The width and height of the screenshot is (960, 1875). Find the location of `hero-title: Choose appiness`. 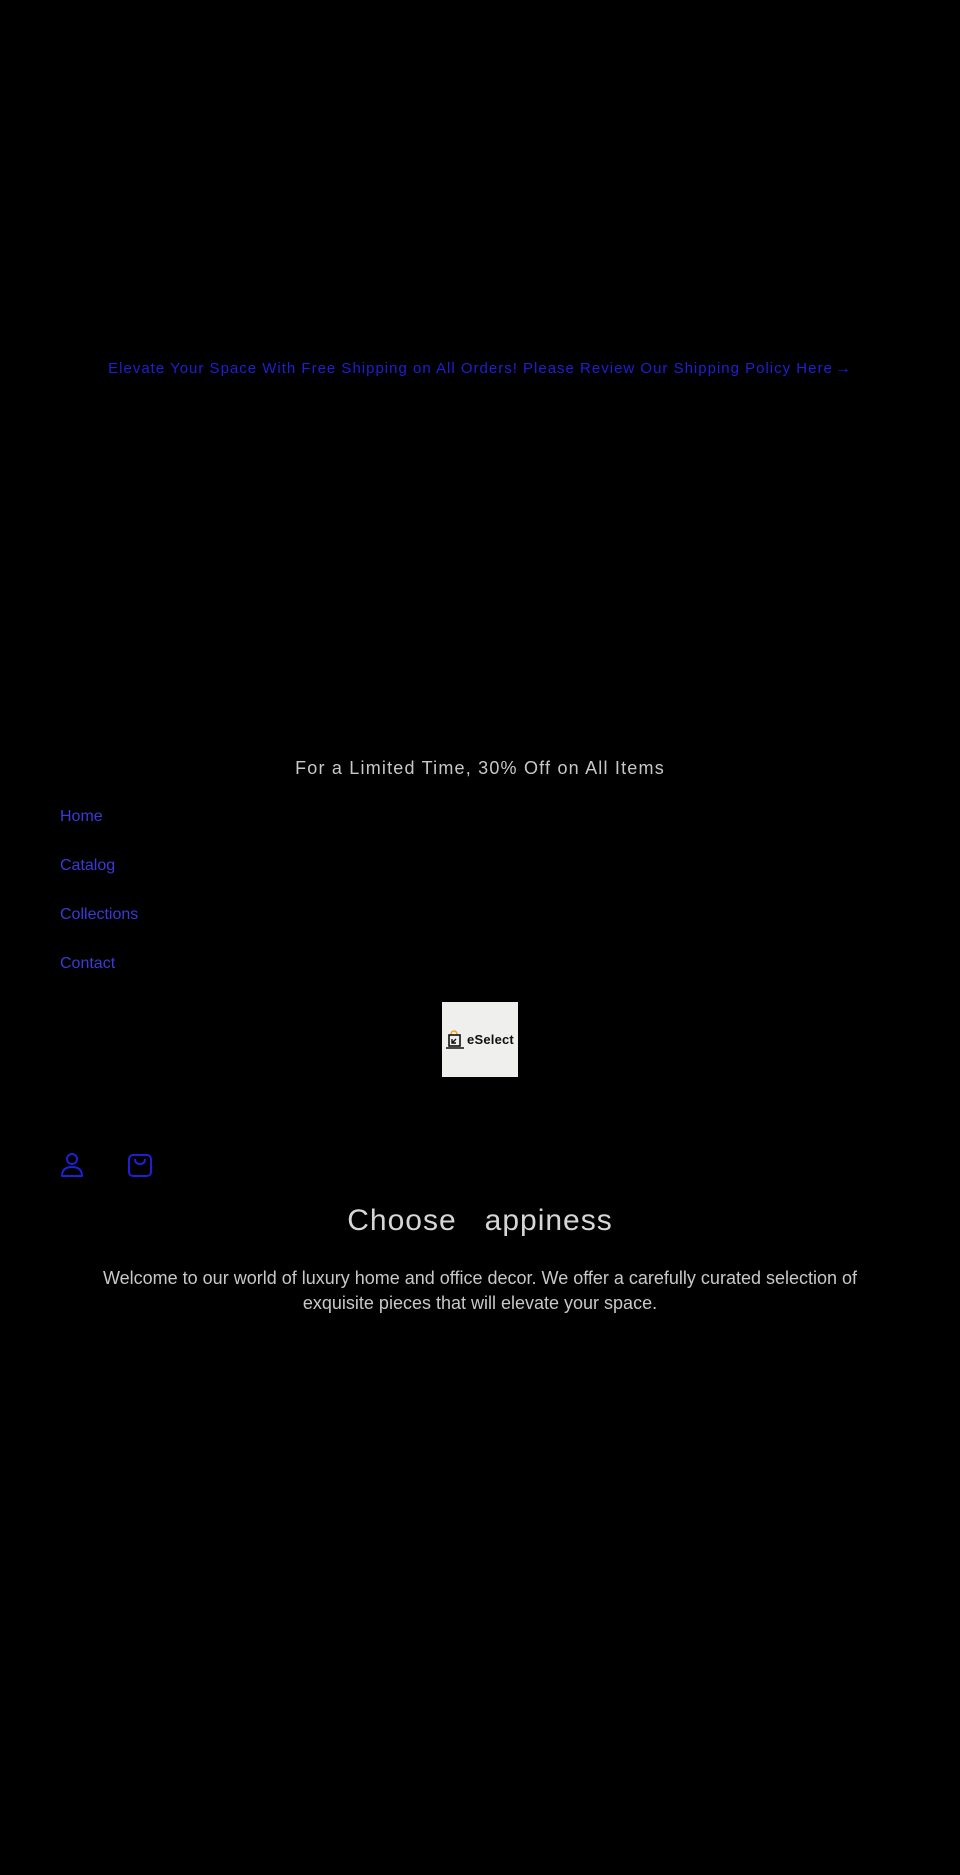

hero-title: Choose appiness is located at coordinates (480, 1220).